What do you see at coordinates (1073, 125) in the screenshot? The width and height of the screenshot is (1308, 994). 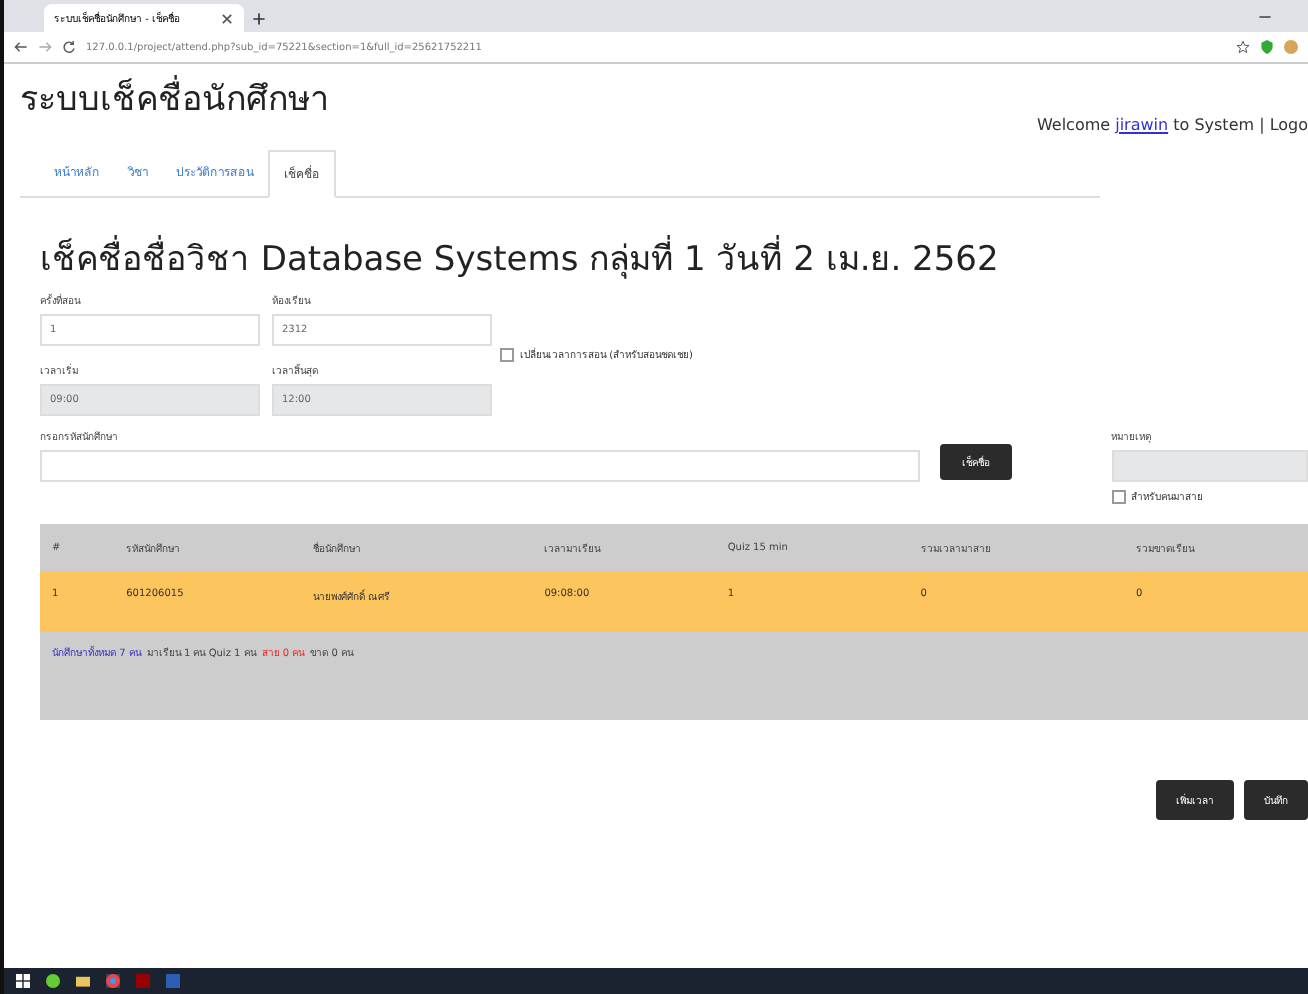 I see `welcome-text: Welcome` at bounding box center [1073, 125].